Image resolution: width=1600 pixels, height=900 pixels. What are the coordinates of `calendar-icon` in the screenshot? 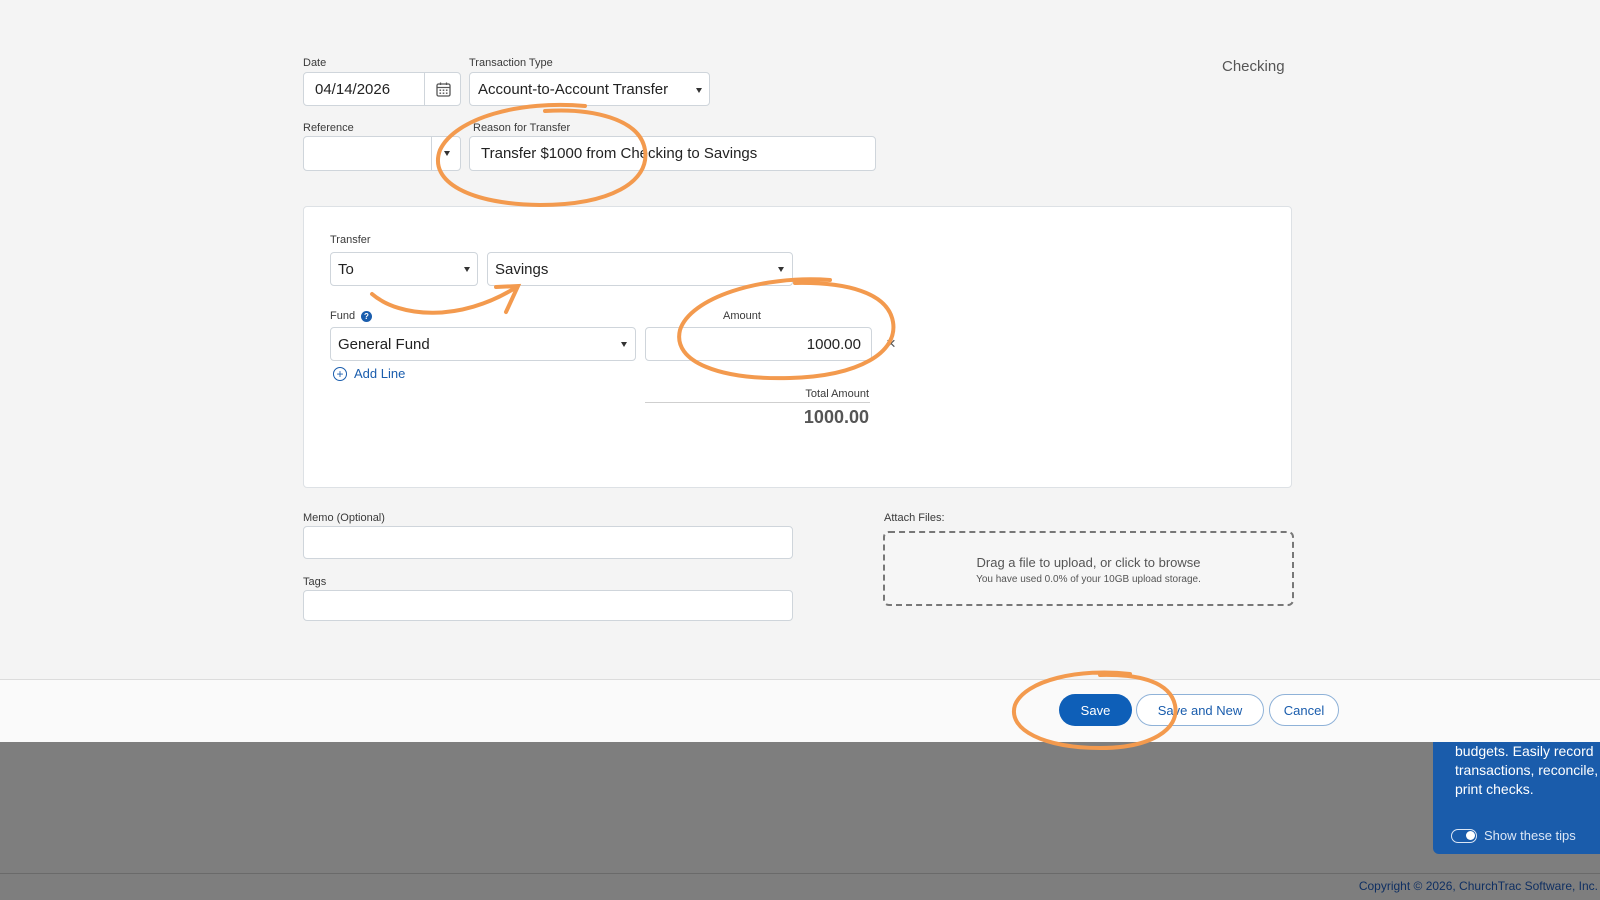 It's located at (443, 89).